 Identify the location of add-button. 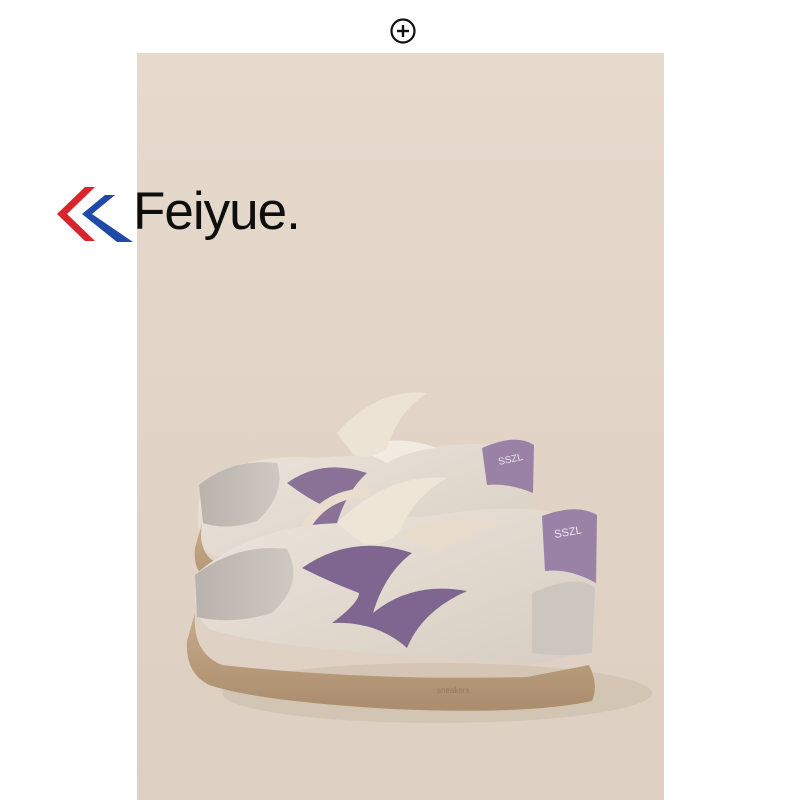
(403, 31).